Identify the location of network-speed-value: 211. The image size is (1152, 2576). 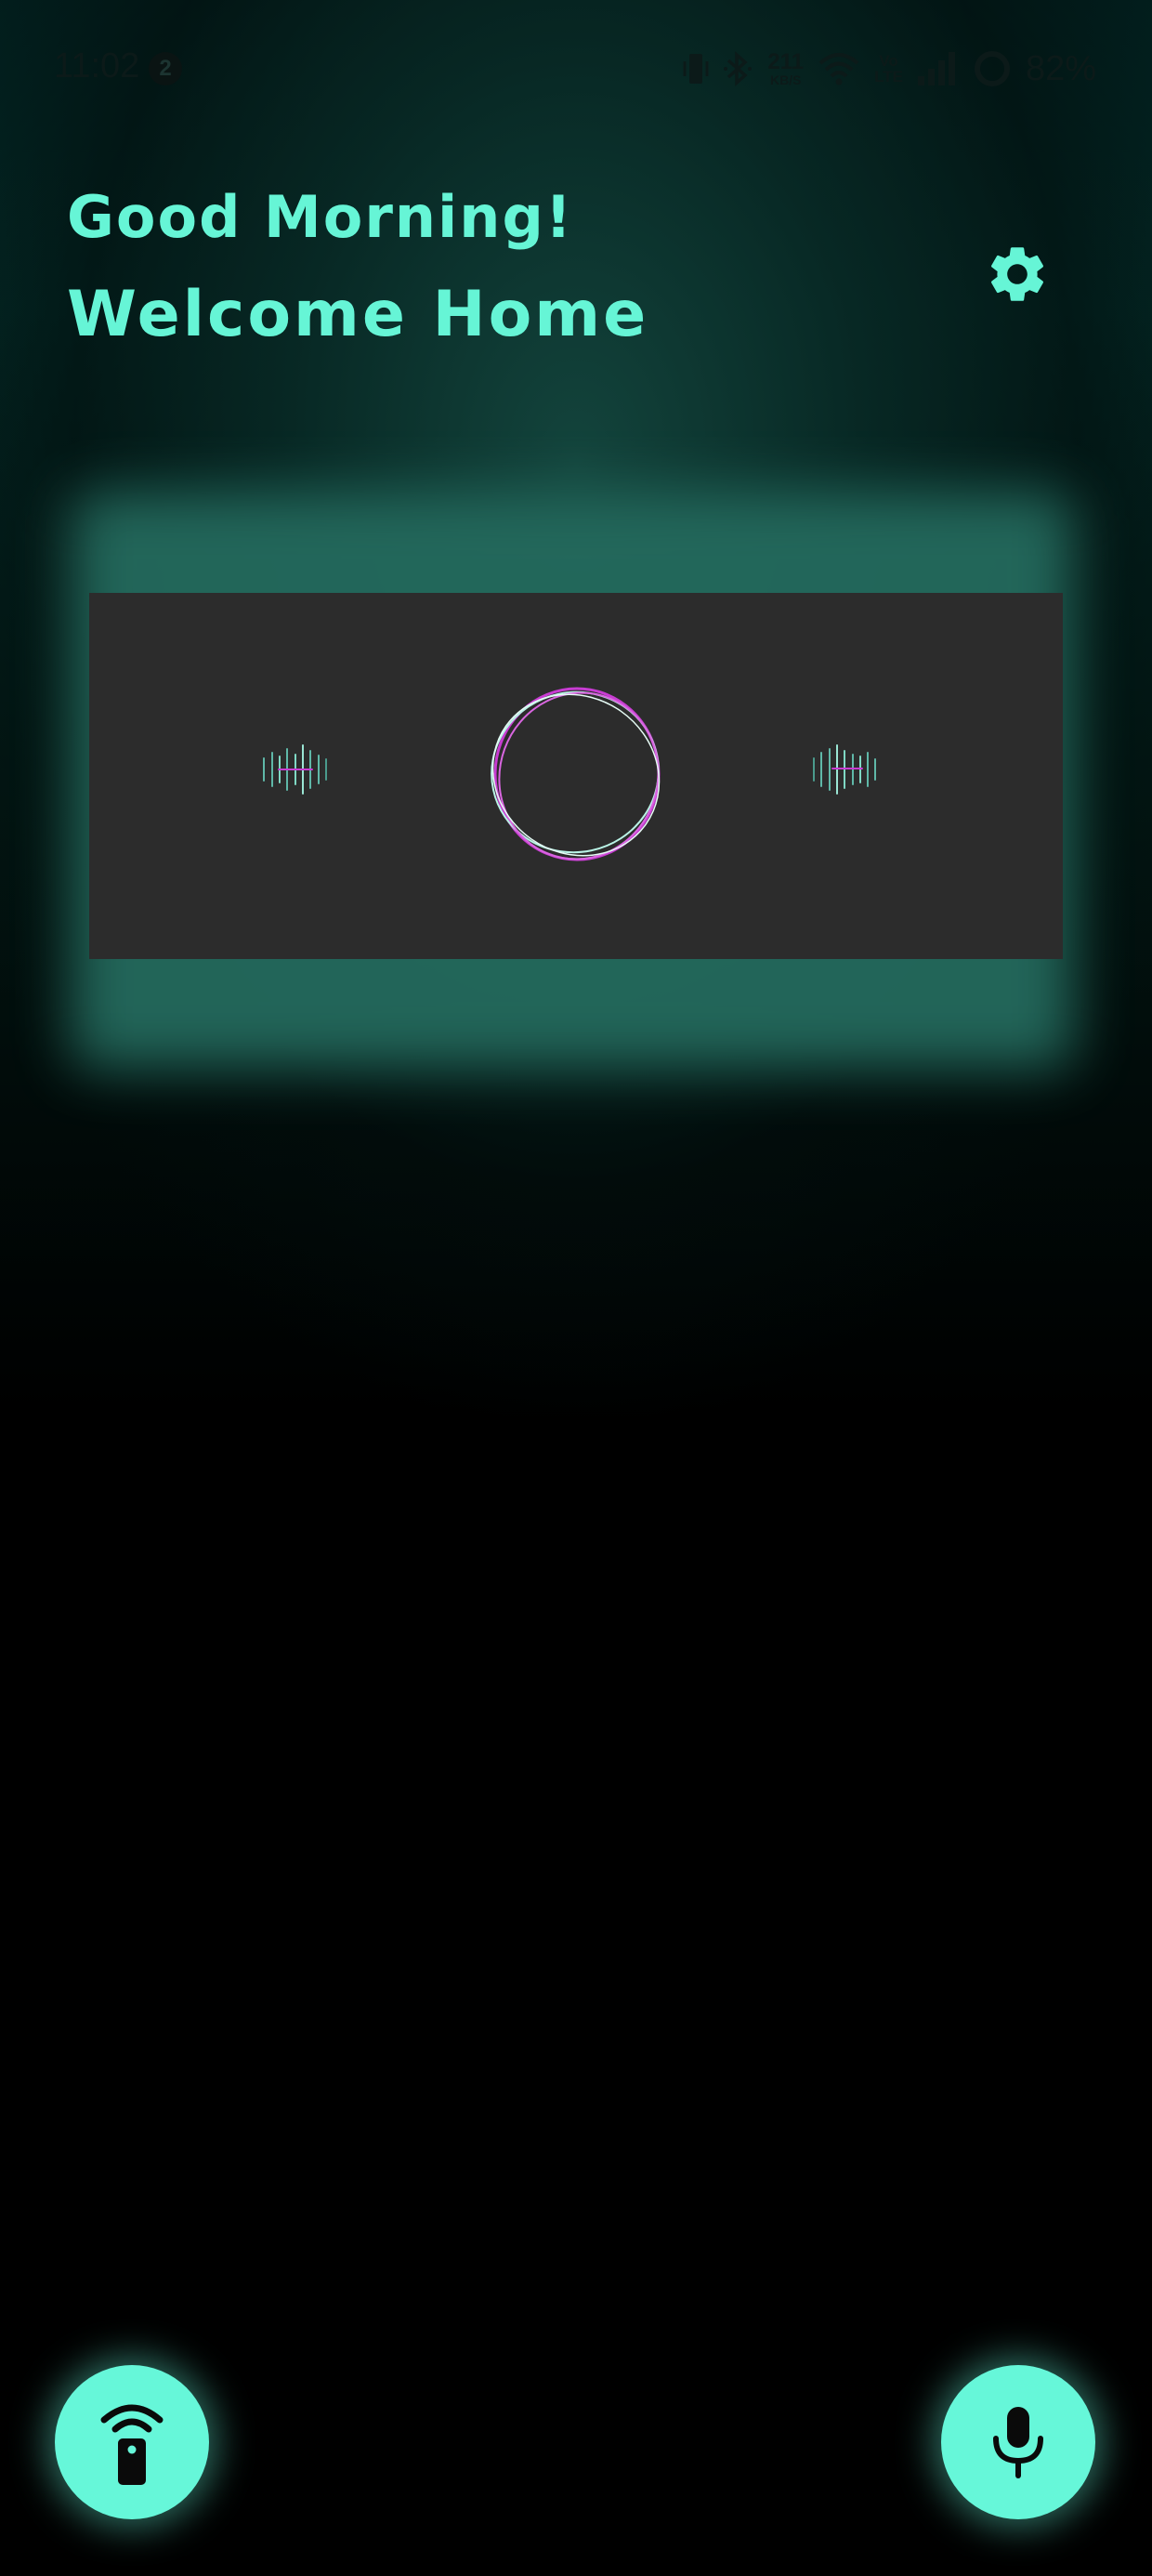
(786, 61).